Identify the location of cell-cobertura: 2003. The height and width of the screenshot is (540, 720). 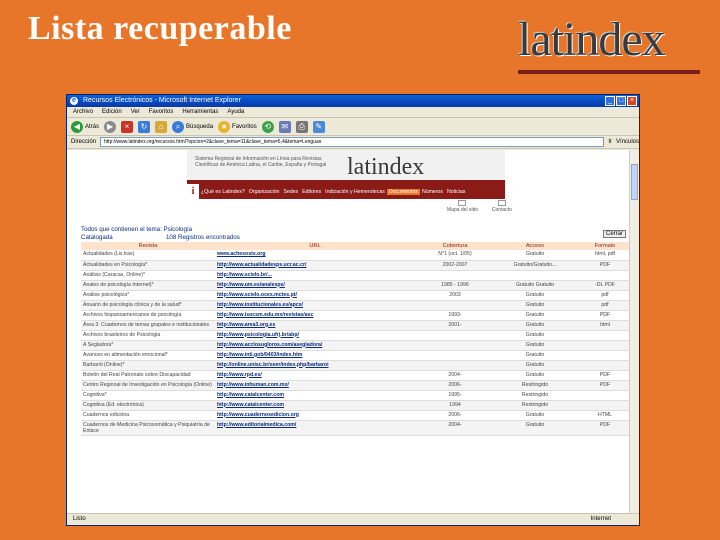
(455, 295).